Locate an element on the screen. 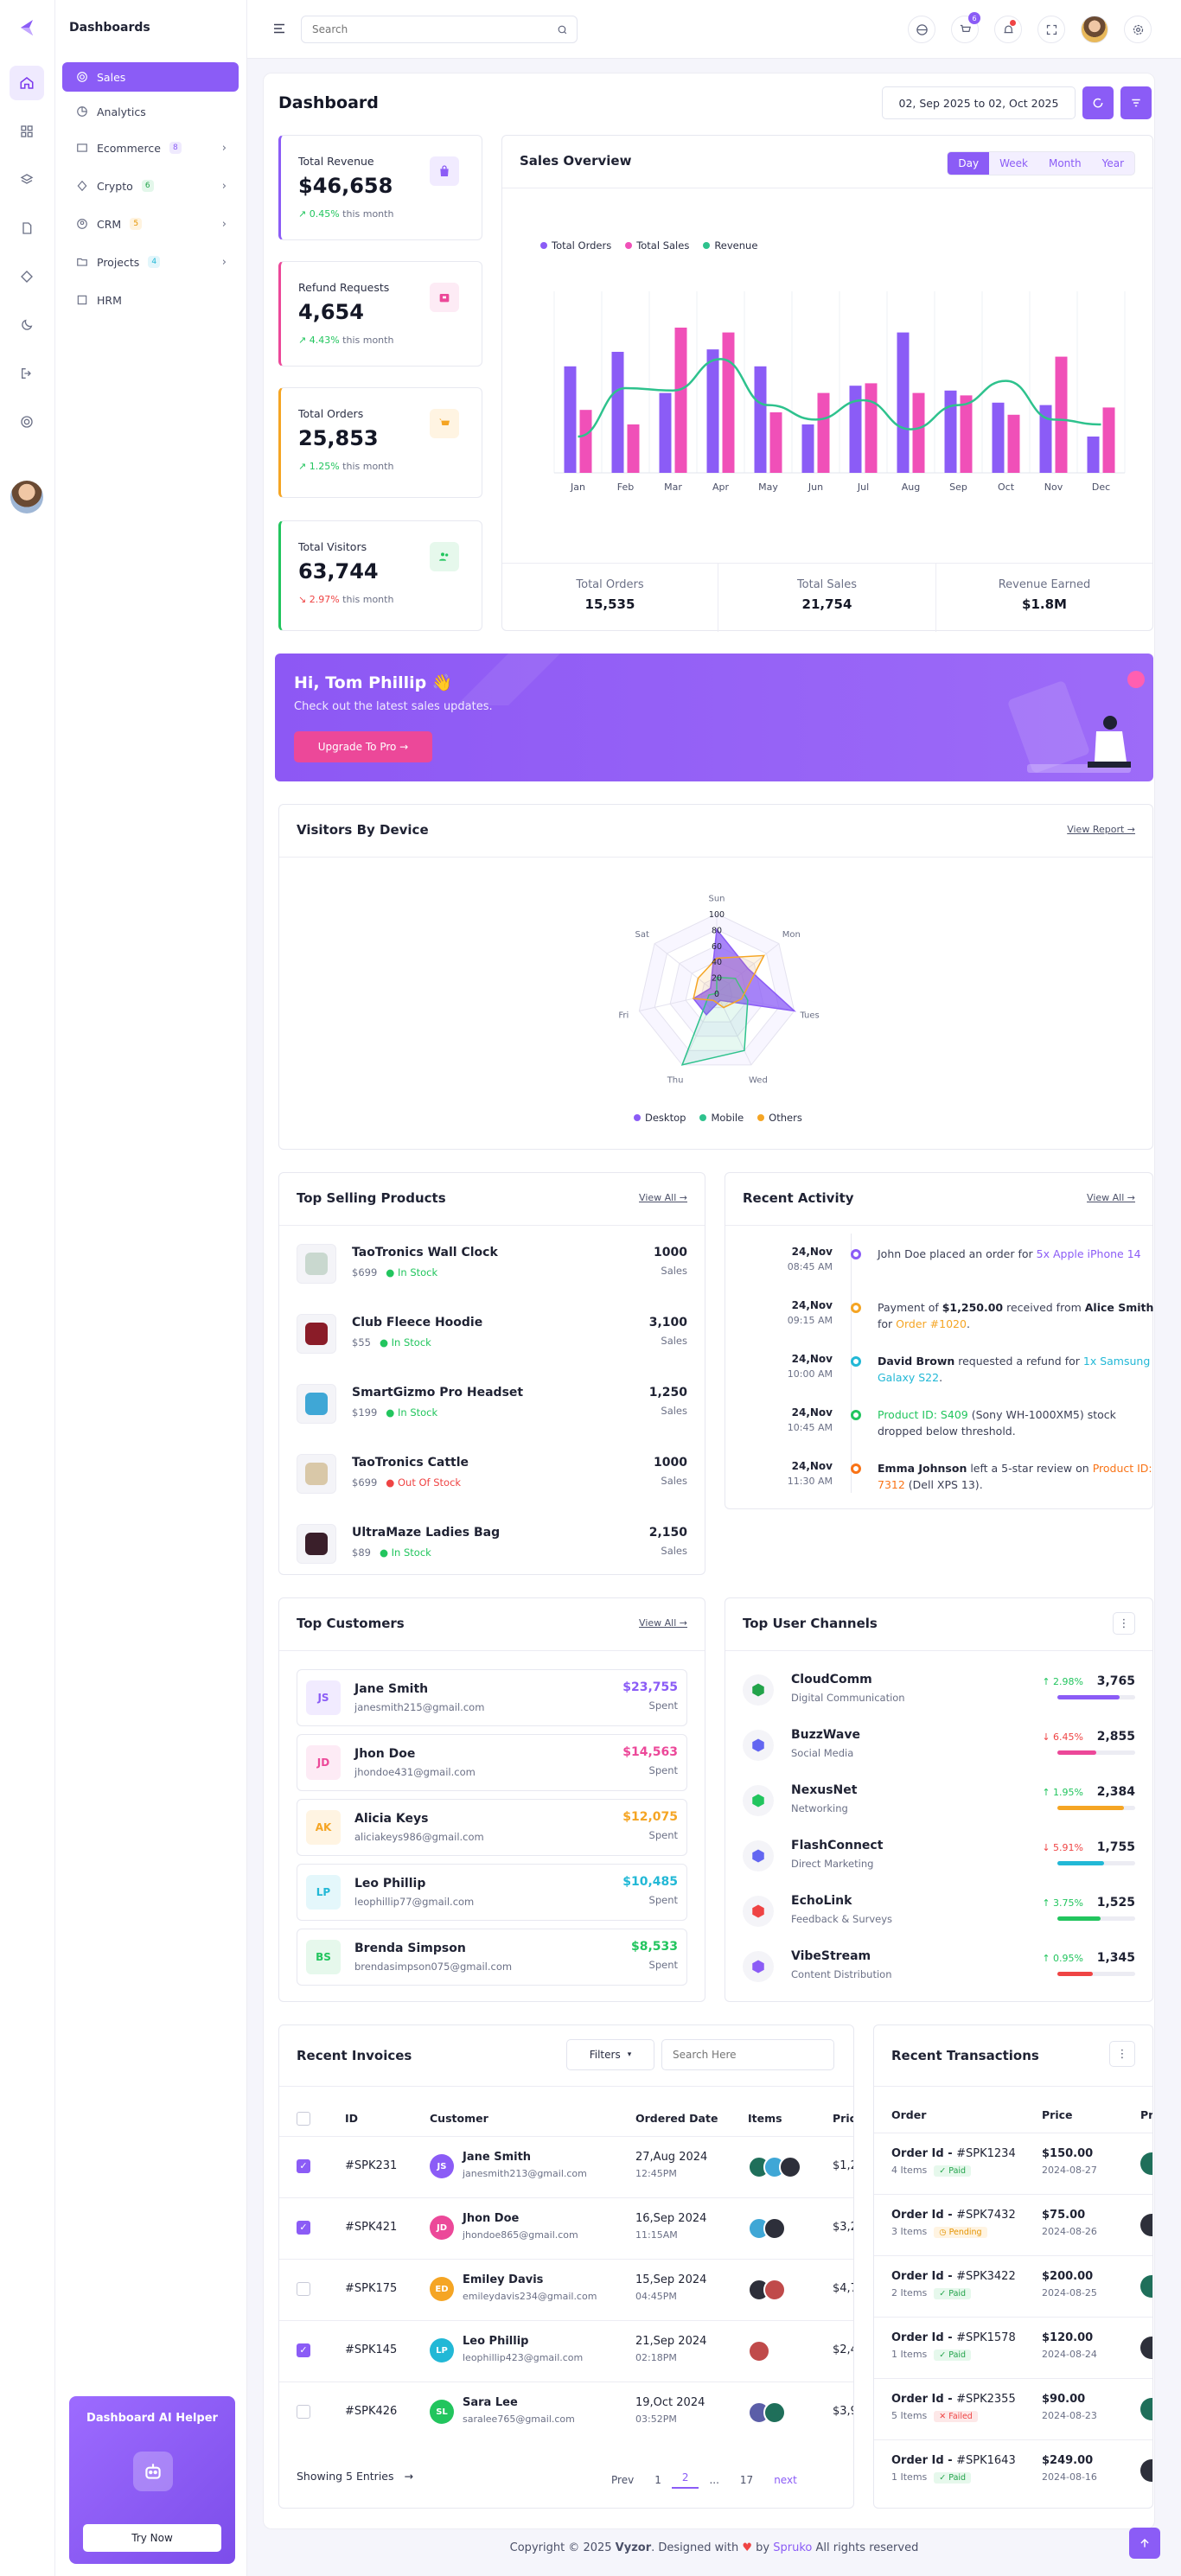 This screenshot has height=2576, width=1181. moon-icon is located at coordinates (27, 325).